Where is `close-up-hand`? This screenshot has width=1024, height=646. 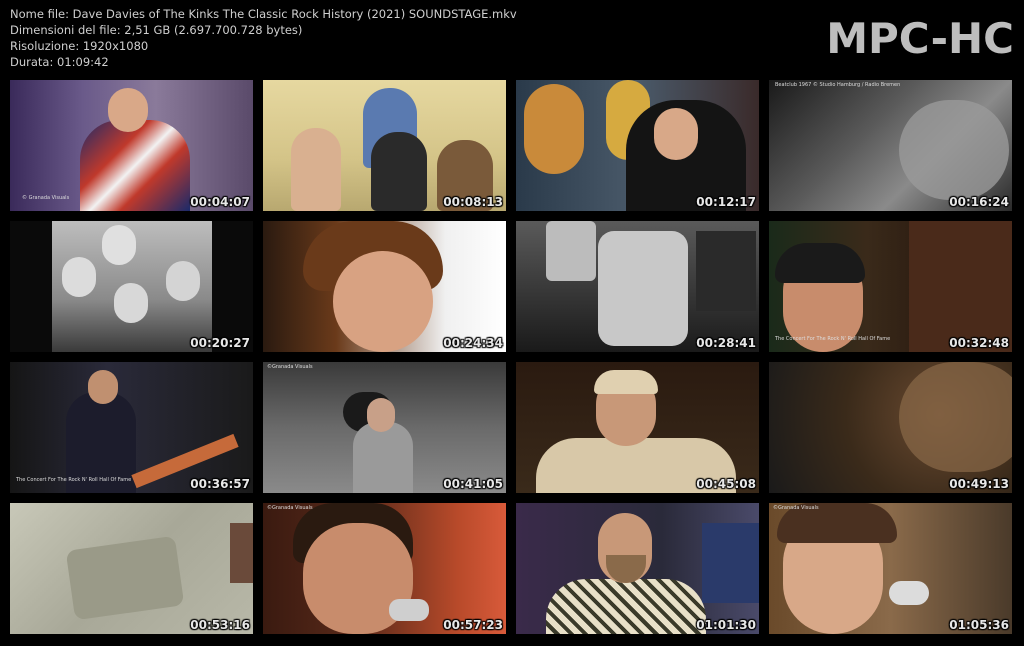 close-up-hand is located at coordinates (954, 150).